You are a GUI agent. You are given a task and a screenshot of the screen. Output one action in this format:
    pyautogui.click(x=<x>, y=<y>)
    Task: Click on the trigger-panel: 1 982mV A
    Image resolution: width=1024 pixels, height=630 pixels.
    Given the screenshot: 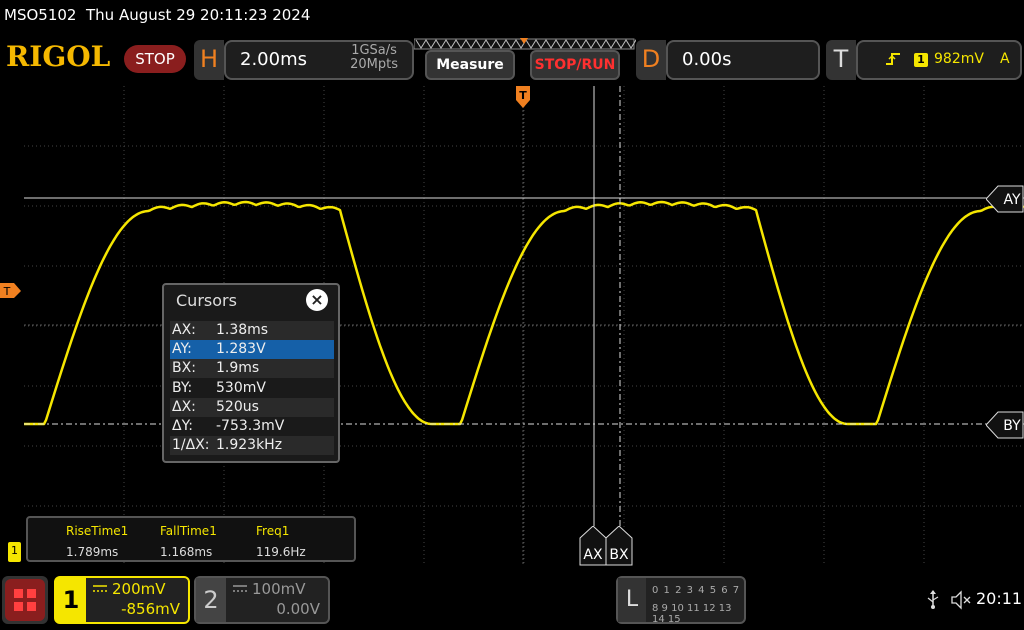 What is the action you would take?
    pyautogui.click(x=939, y=60)
    